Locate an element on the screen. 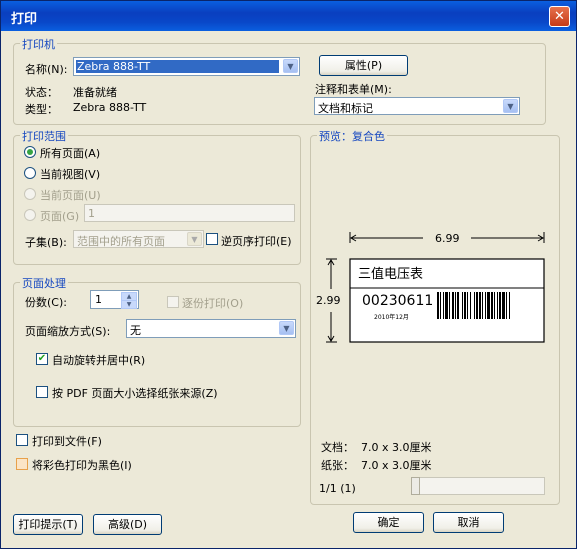 The image size is (577, 549). radio-current-view is located at coordinates (30, 173).